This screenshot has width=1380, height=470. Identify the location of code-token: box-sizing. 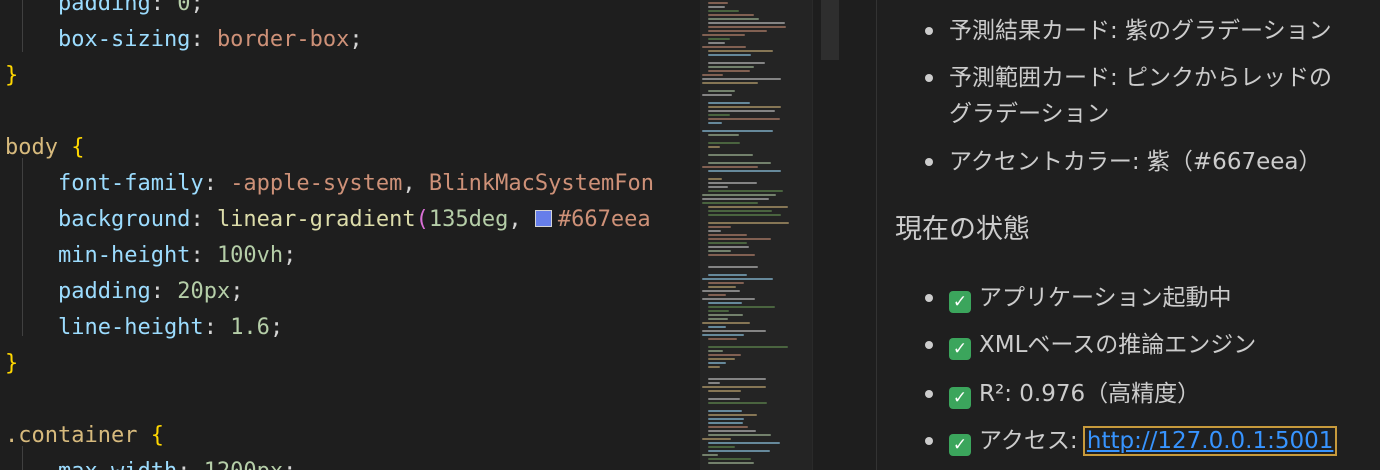
(98, 39).